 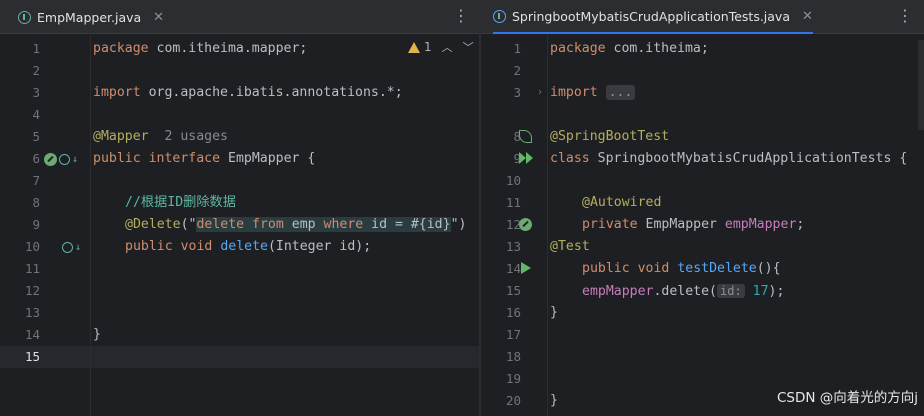 I want to click on tab-label: EmpMapper.java, so click(x=89, y=17).